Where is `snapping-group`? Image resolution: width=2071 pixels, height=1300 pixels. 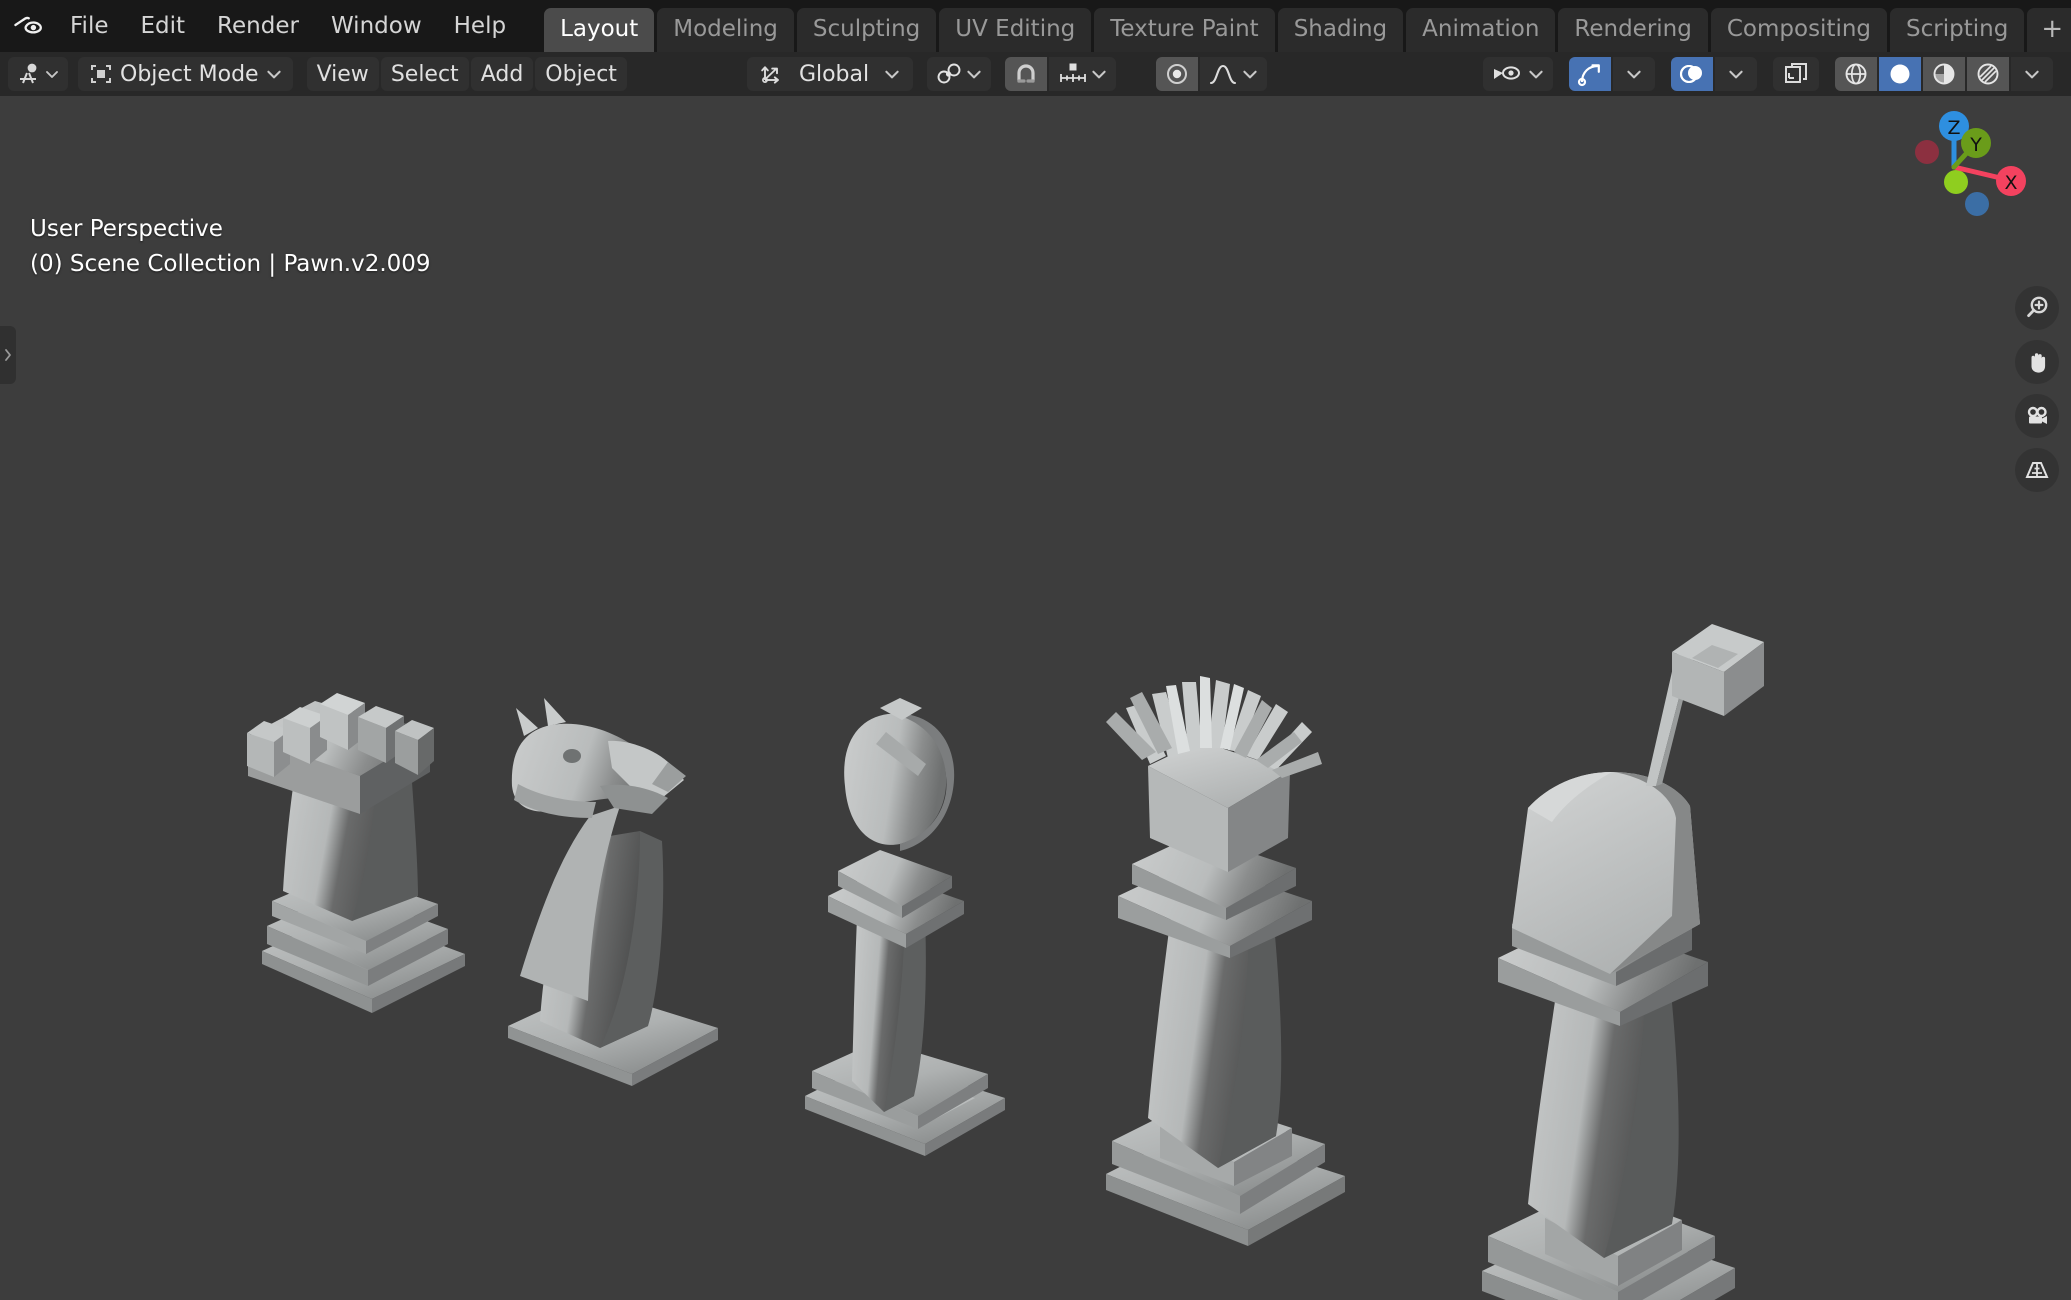
snapping-group is located at coordinates (1061, 74).